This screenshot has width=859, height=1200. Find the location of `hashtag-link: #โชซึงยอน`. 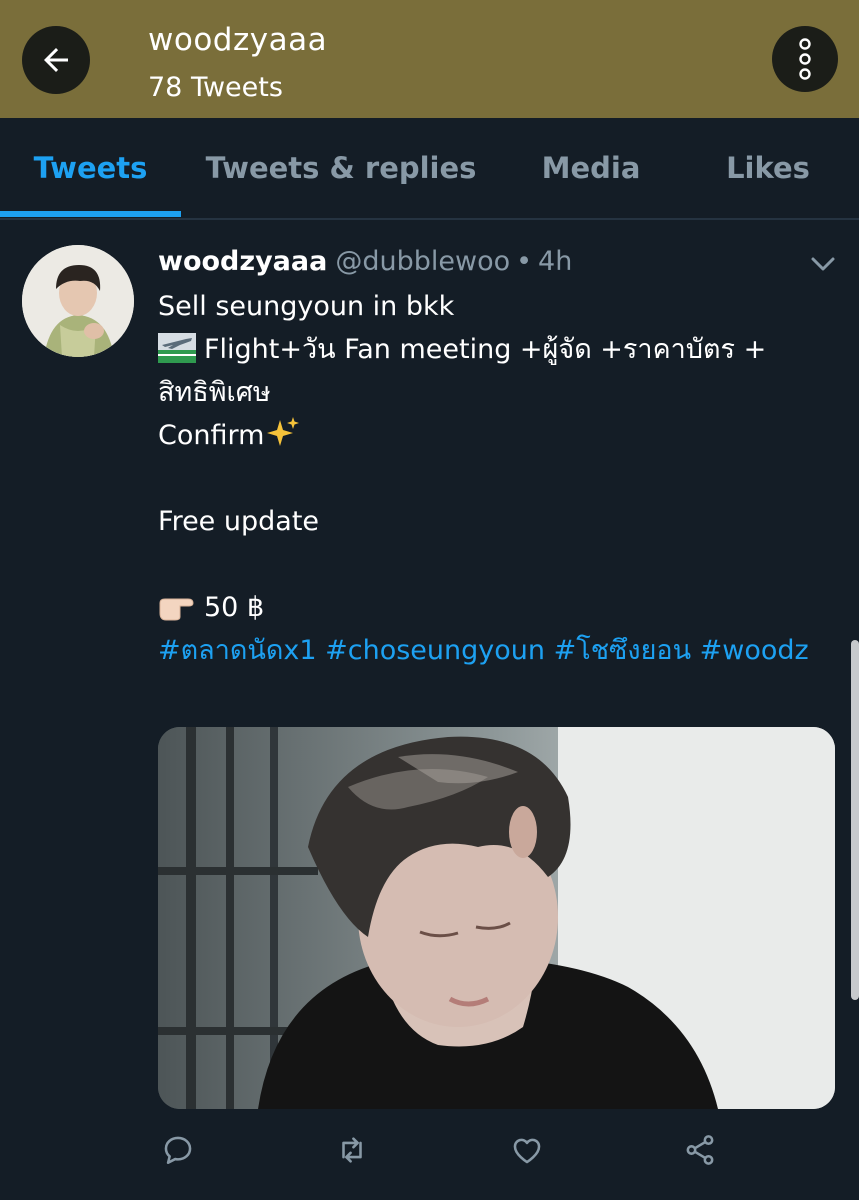

hashtag-link: #โชซึงยอน is located at coordinates (622, 650).